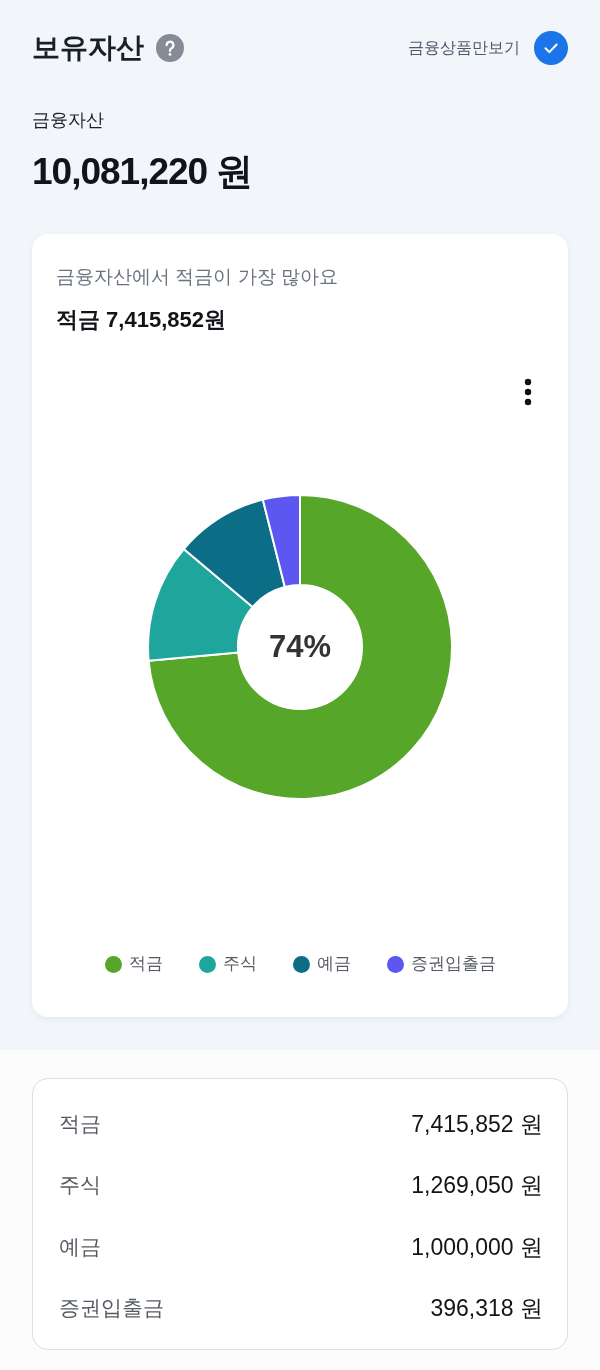 This screenshot has height=1370, width=600. I want to click on page-title: 보유자산, so click(88, 48).